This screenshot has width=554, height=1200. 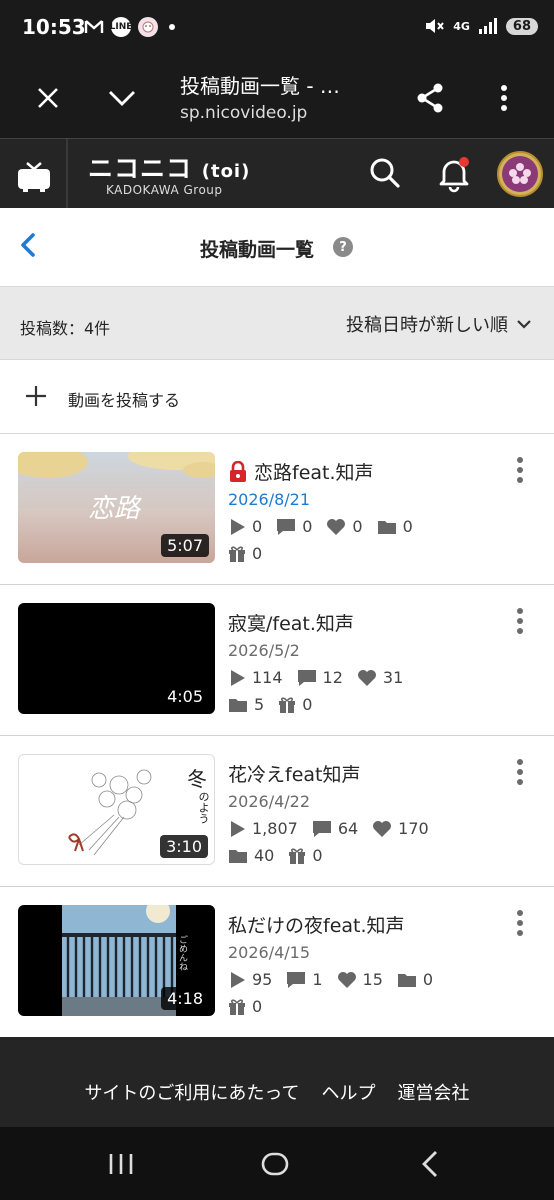 I want to click on tv-menu-icon, so click(x=34, y=175).